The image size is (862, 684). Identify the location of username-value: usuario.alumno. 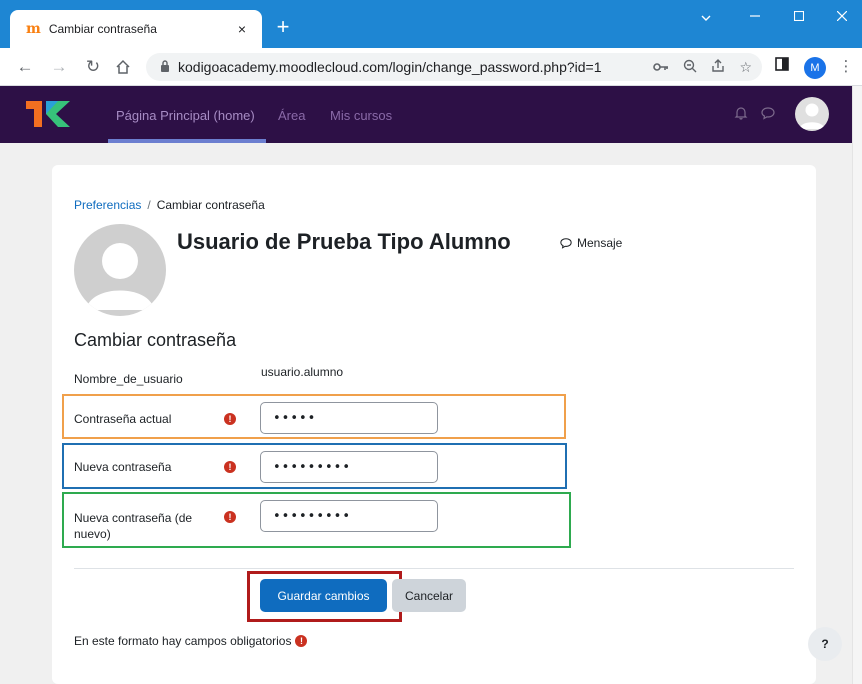
(302, 372).